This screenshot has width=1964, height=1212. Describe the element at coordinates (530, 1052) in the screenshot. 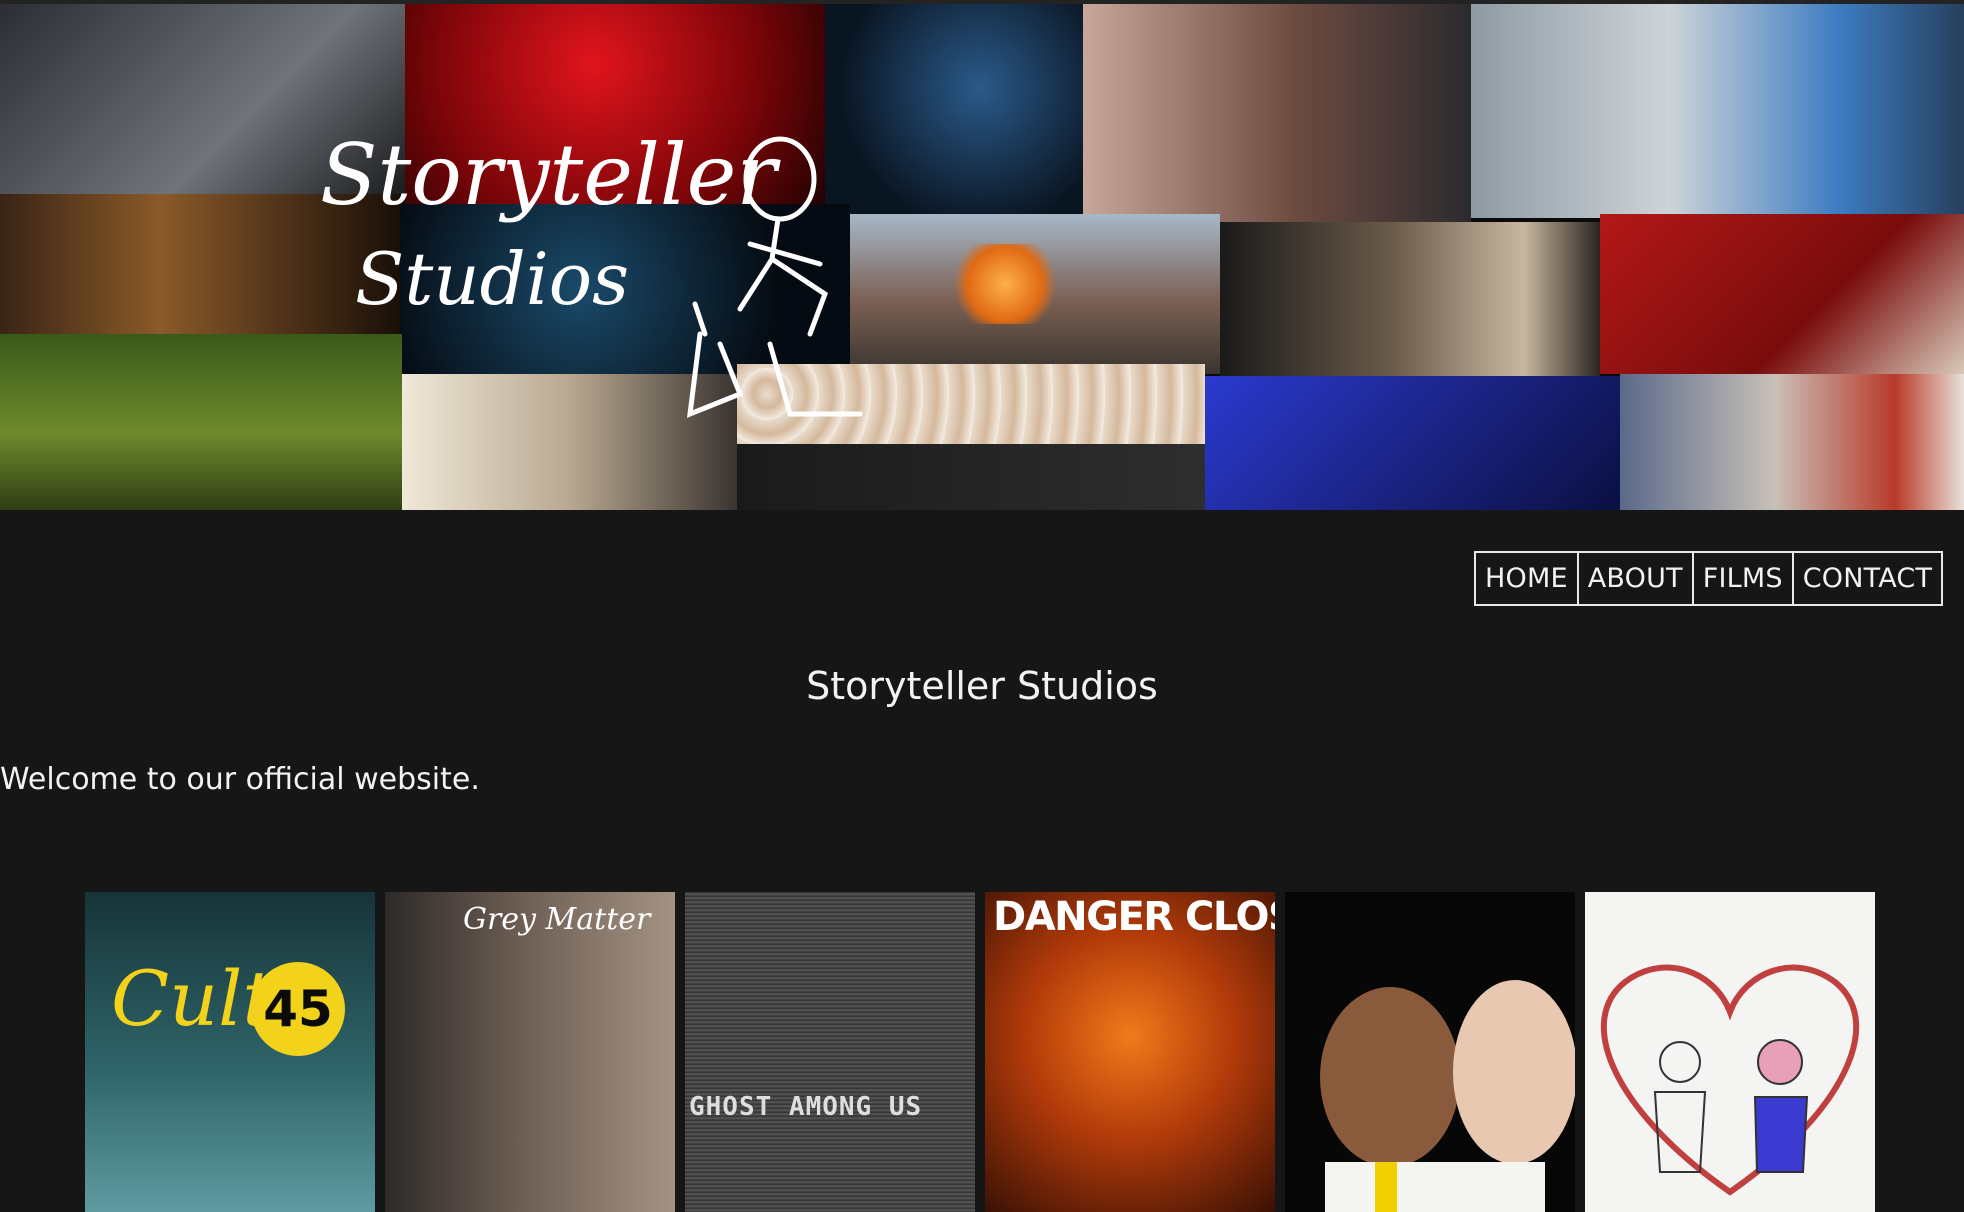

I see `poster-grey-matter: Grey Matter` at that location.